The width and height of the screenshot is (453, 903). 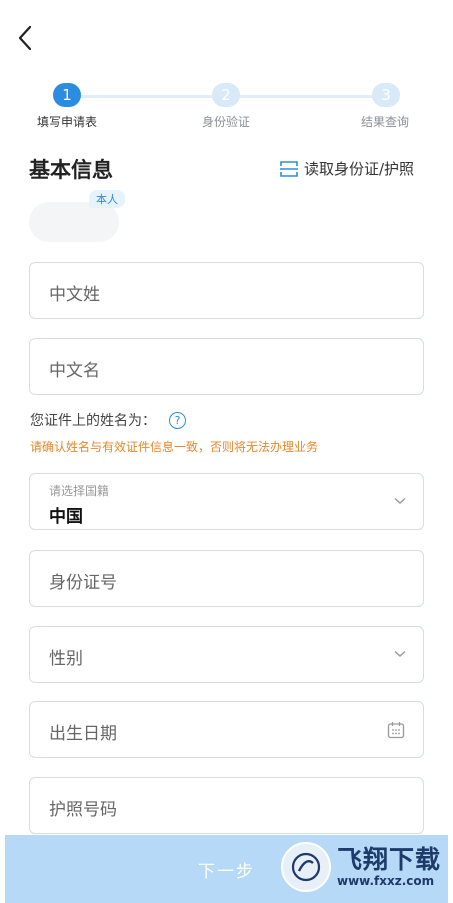 I want to click on read-id-button: 读取身份证/护照, so click(x=347, y=168).